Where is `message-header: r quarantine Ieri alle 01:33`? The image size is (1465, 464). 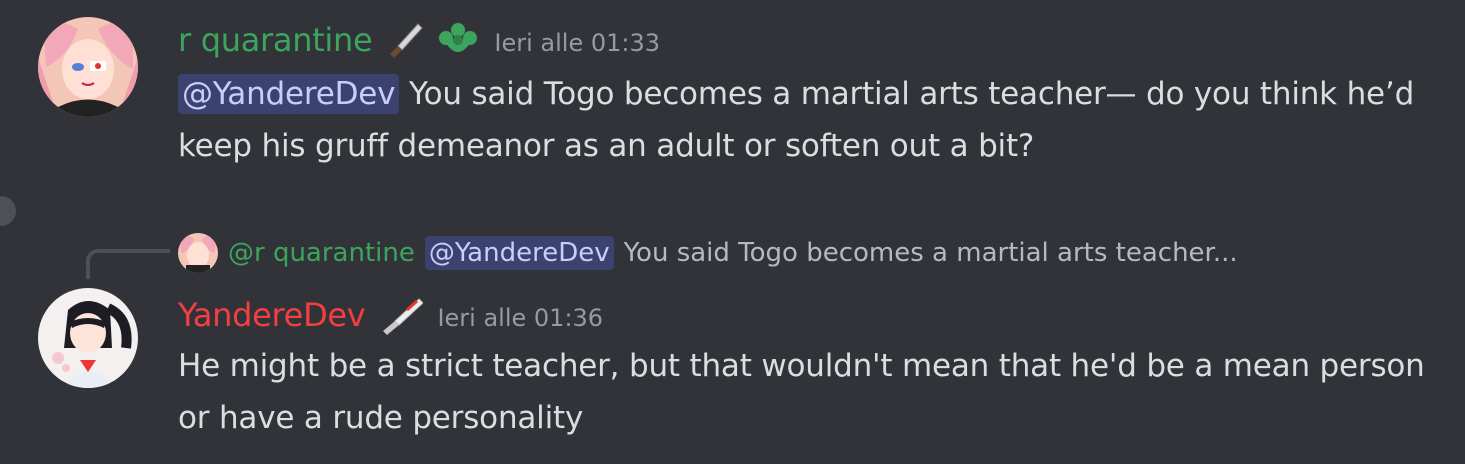 message-header: r quarantine Ieri alle 01:33 is located at coordinates (419, 40).